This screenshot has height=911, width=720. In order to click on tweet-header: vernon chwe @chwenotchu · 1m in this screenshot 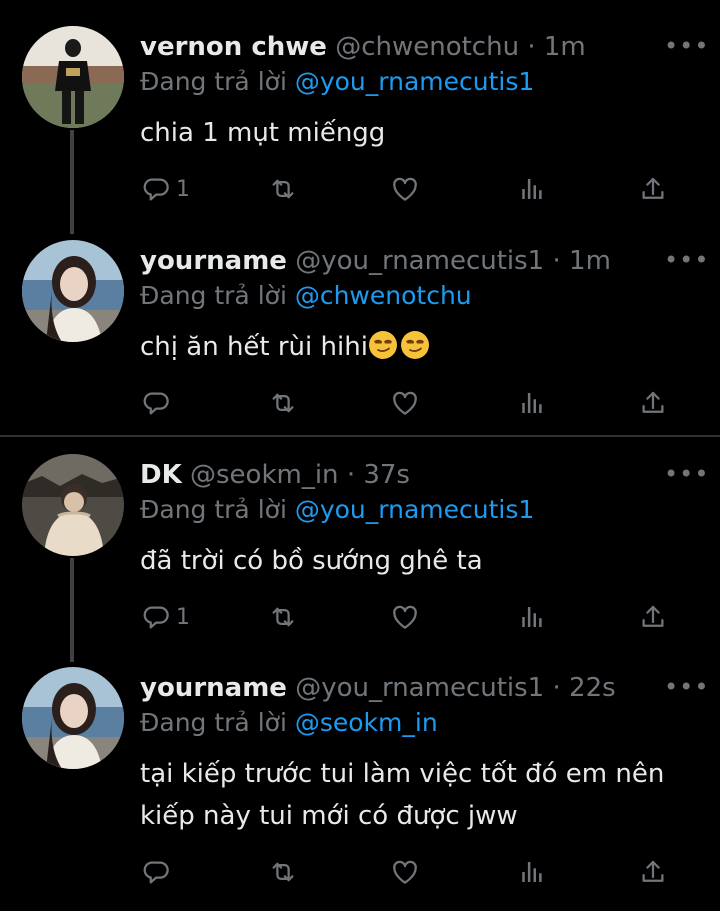, I will do `click(363, 47)`.